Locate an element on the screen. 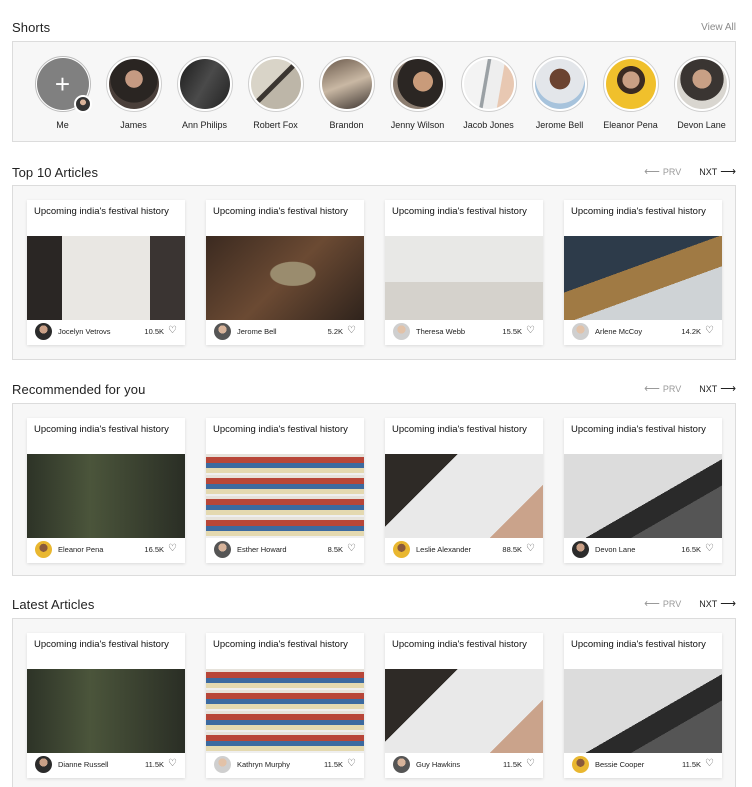 The width and height of the screenshot is (752, 787). arrow-right-icon: ⟶ is located at coordinates (728, 171).